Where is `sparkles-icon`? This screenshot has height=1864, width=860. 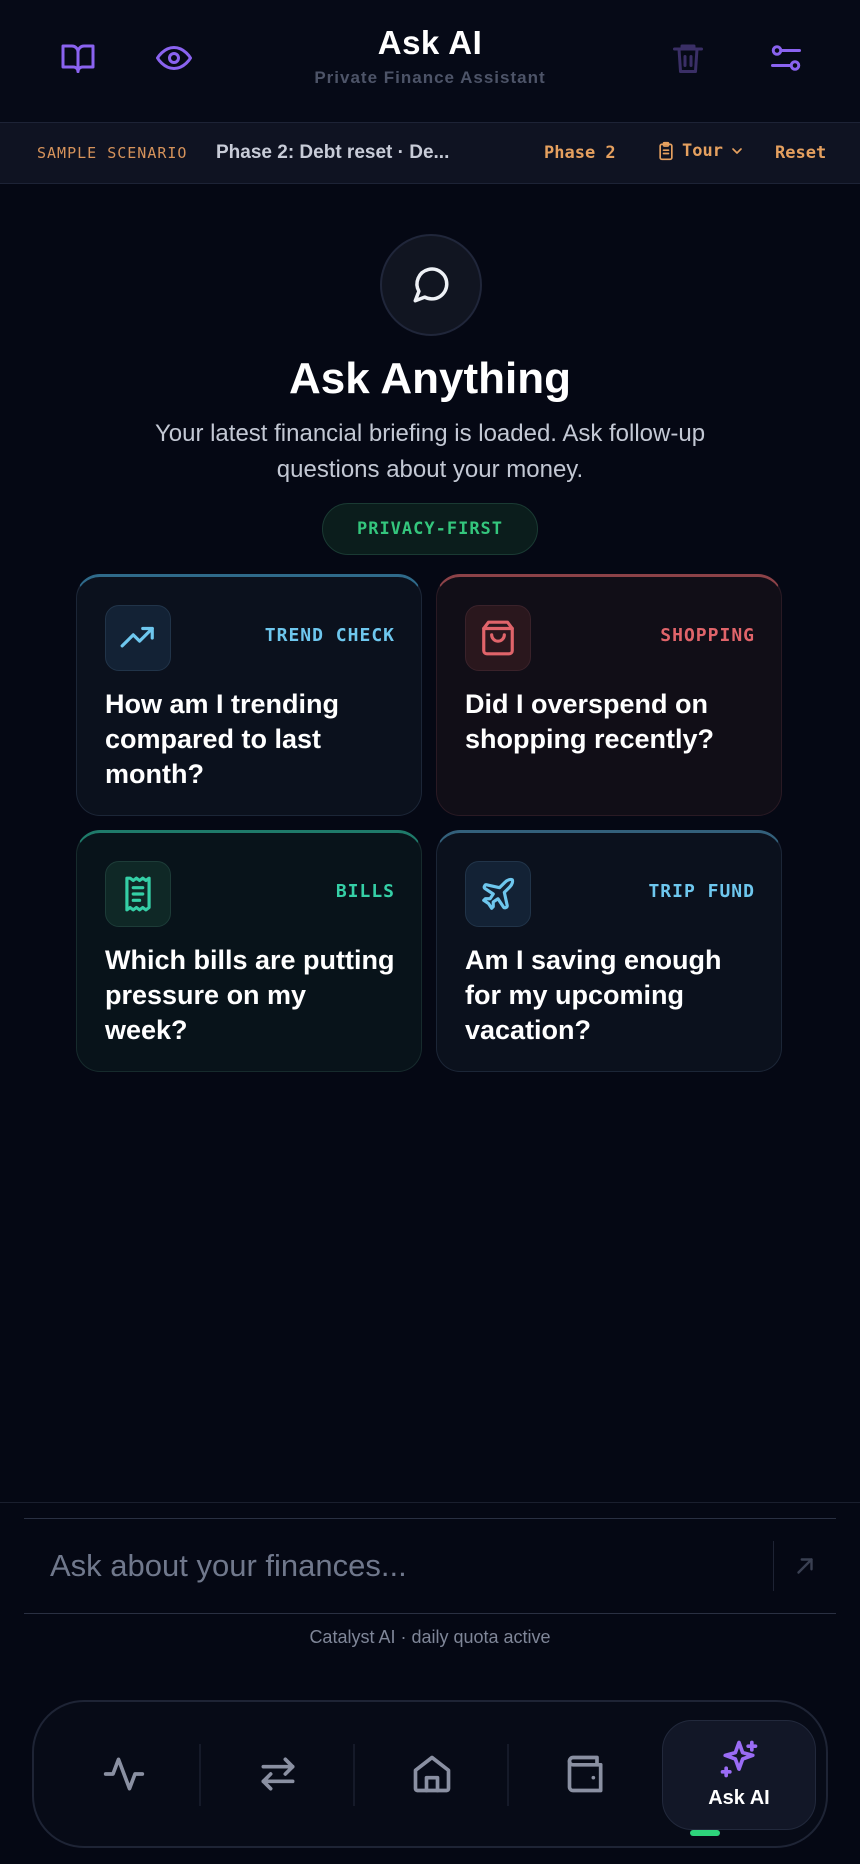 sparkles-icon is located at coordinates (739, 1758).